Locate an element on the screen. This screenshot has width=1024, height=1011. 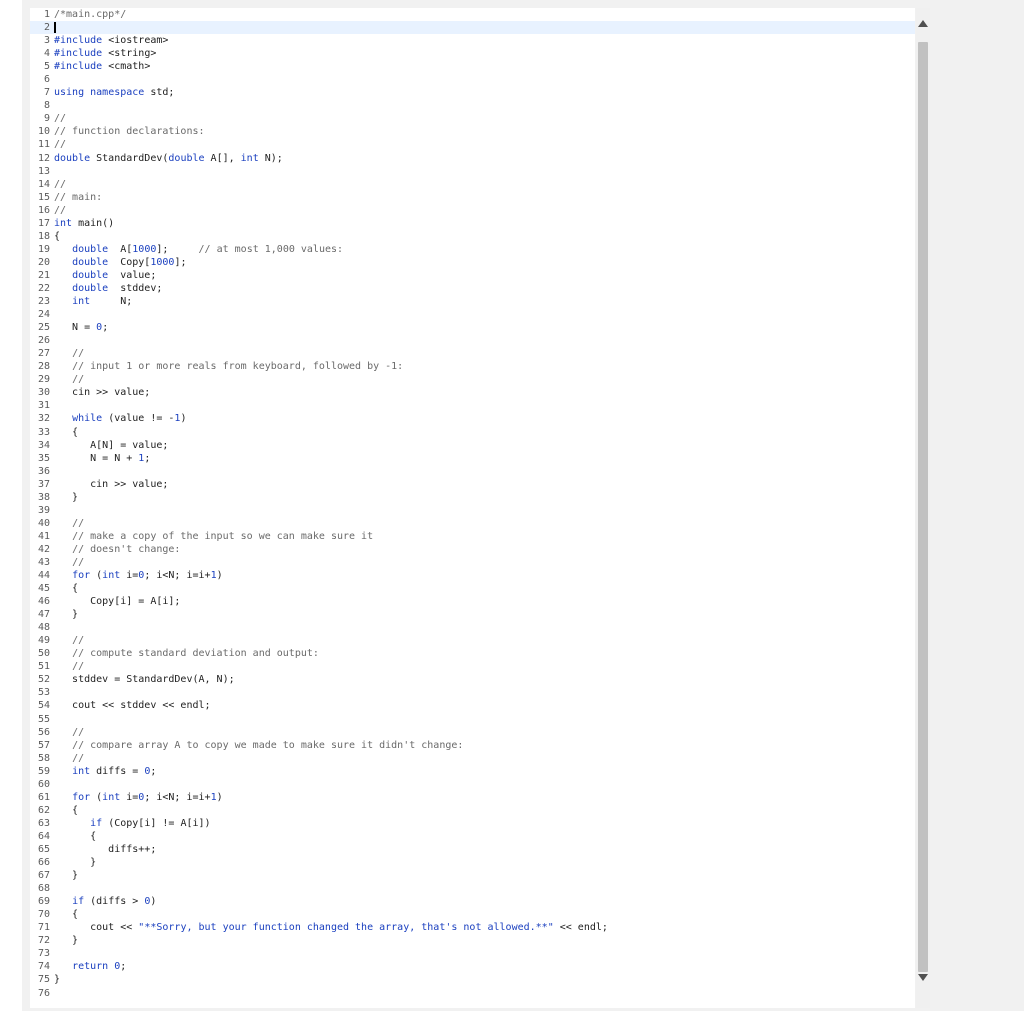
code-text: diffs++; is located at coordinates (105, 849).